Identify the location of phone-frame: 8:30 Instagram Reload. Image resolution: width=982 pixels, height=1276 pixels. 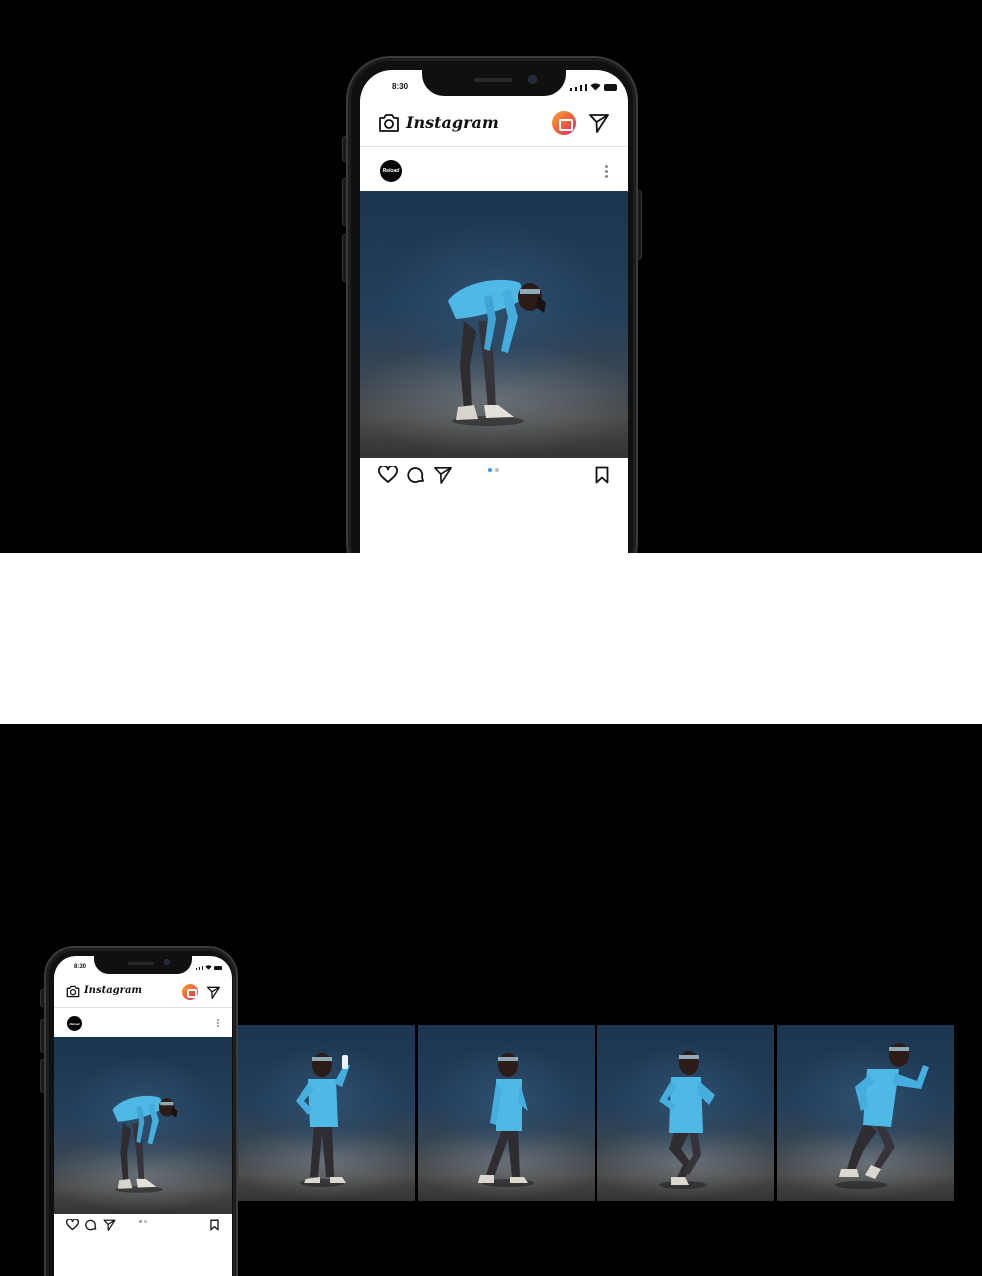
(492, 304).